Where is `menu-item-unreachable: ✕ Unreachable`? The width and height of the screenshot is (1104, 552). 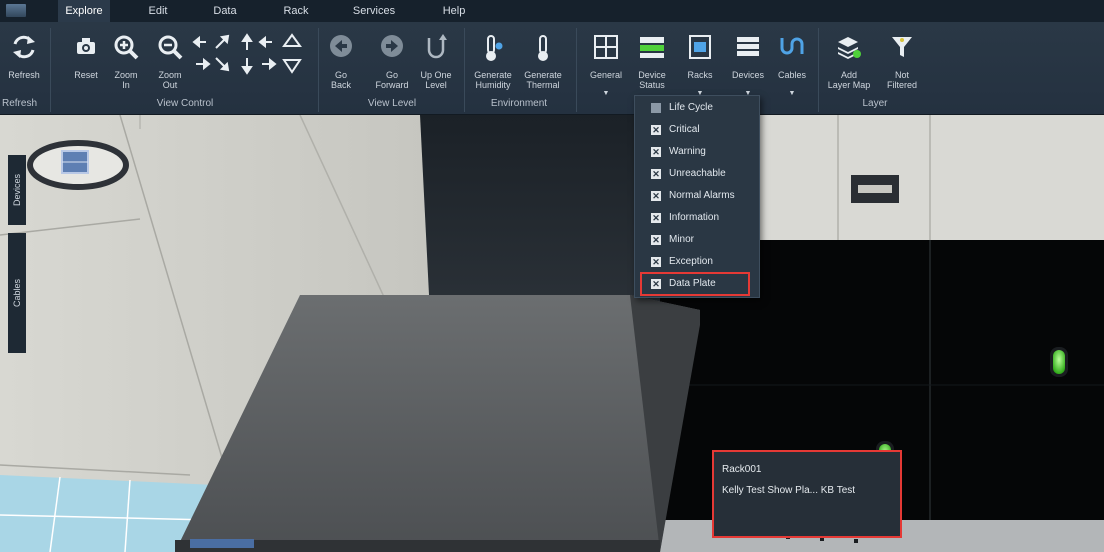 menu-item-unreachable: ✕ Unreachable is located at coordinates (697, 174).